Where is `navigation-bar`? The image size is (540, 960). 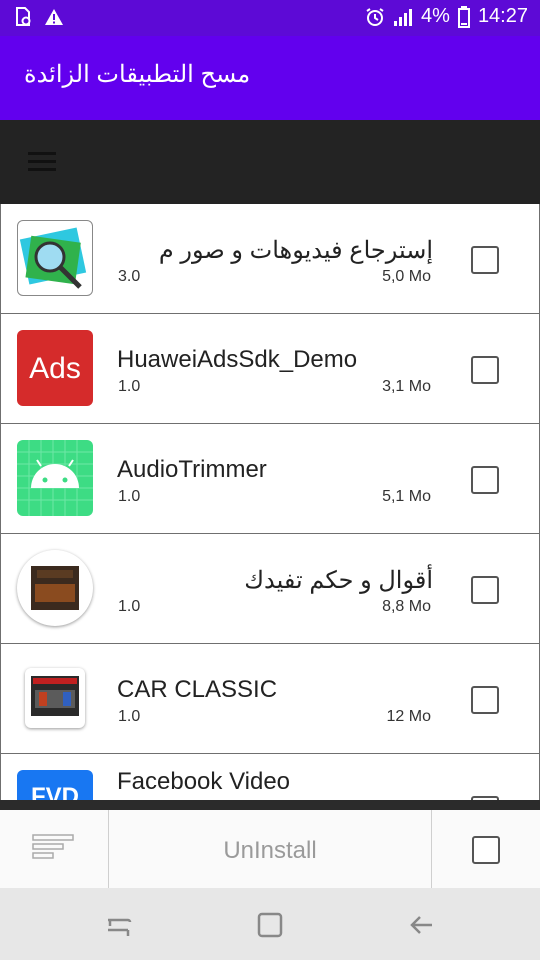 navigation-bar is located at coordinates (270, 924).